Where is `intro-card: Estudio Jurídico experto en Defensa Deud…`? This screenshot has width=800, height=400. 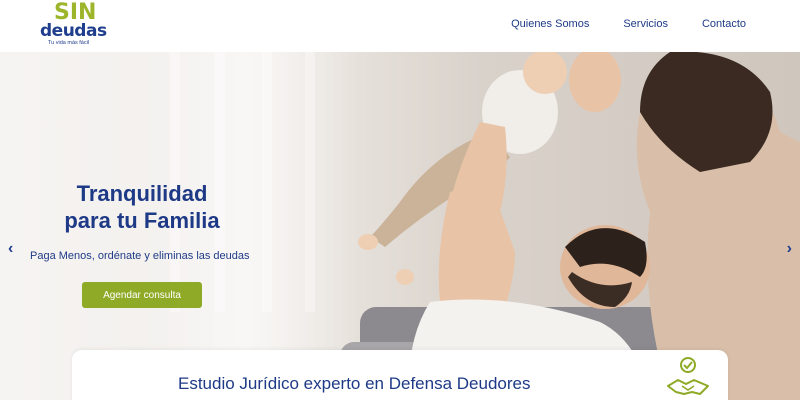
intro-card: Estudio Jurídico experto en Defensa Deud… is located at coordinates (400, 375).